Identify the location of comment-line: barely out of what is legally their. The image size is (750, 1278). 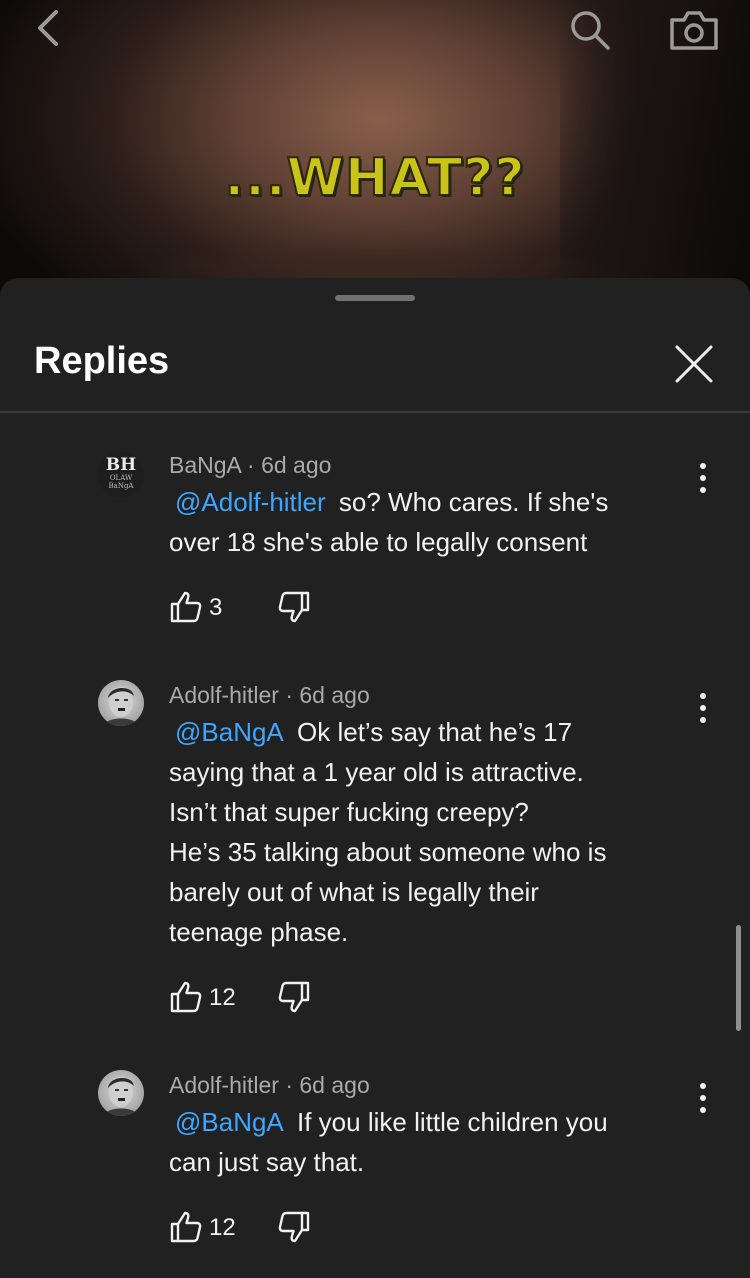
(354, 892).